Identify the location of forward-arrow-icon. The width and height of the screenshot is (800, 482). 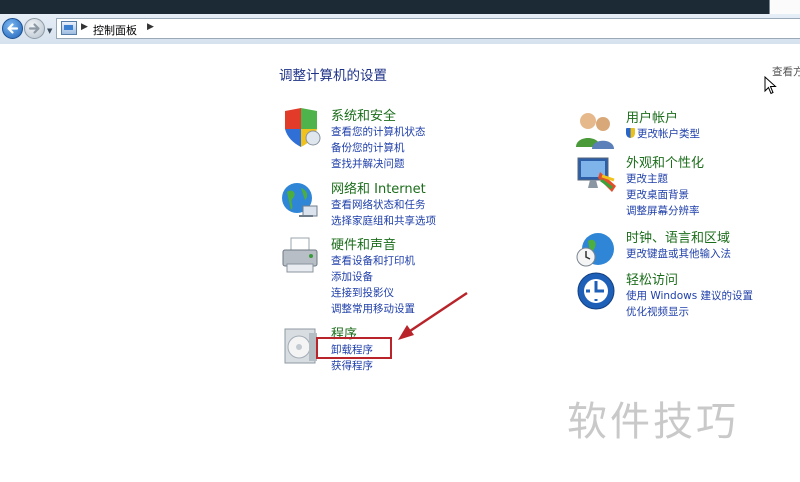
(34, 28).